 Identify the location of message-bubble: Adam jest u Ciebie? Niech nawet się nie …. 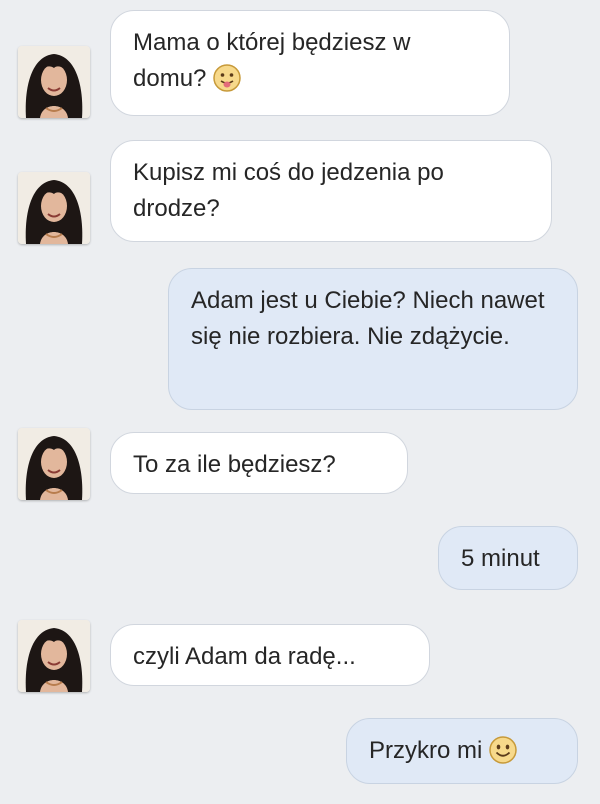
(373, 339).